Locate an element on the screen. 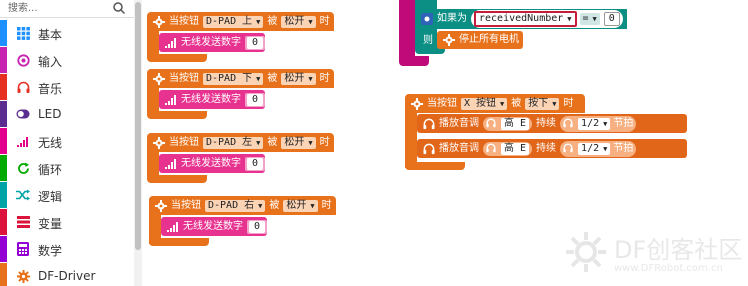 This screenshot has height=286, width=748. event-hat: 当按钮 D-PAD 上 ▼ 被 松开 ▼ 时 is located at coordinates (240, 21).